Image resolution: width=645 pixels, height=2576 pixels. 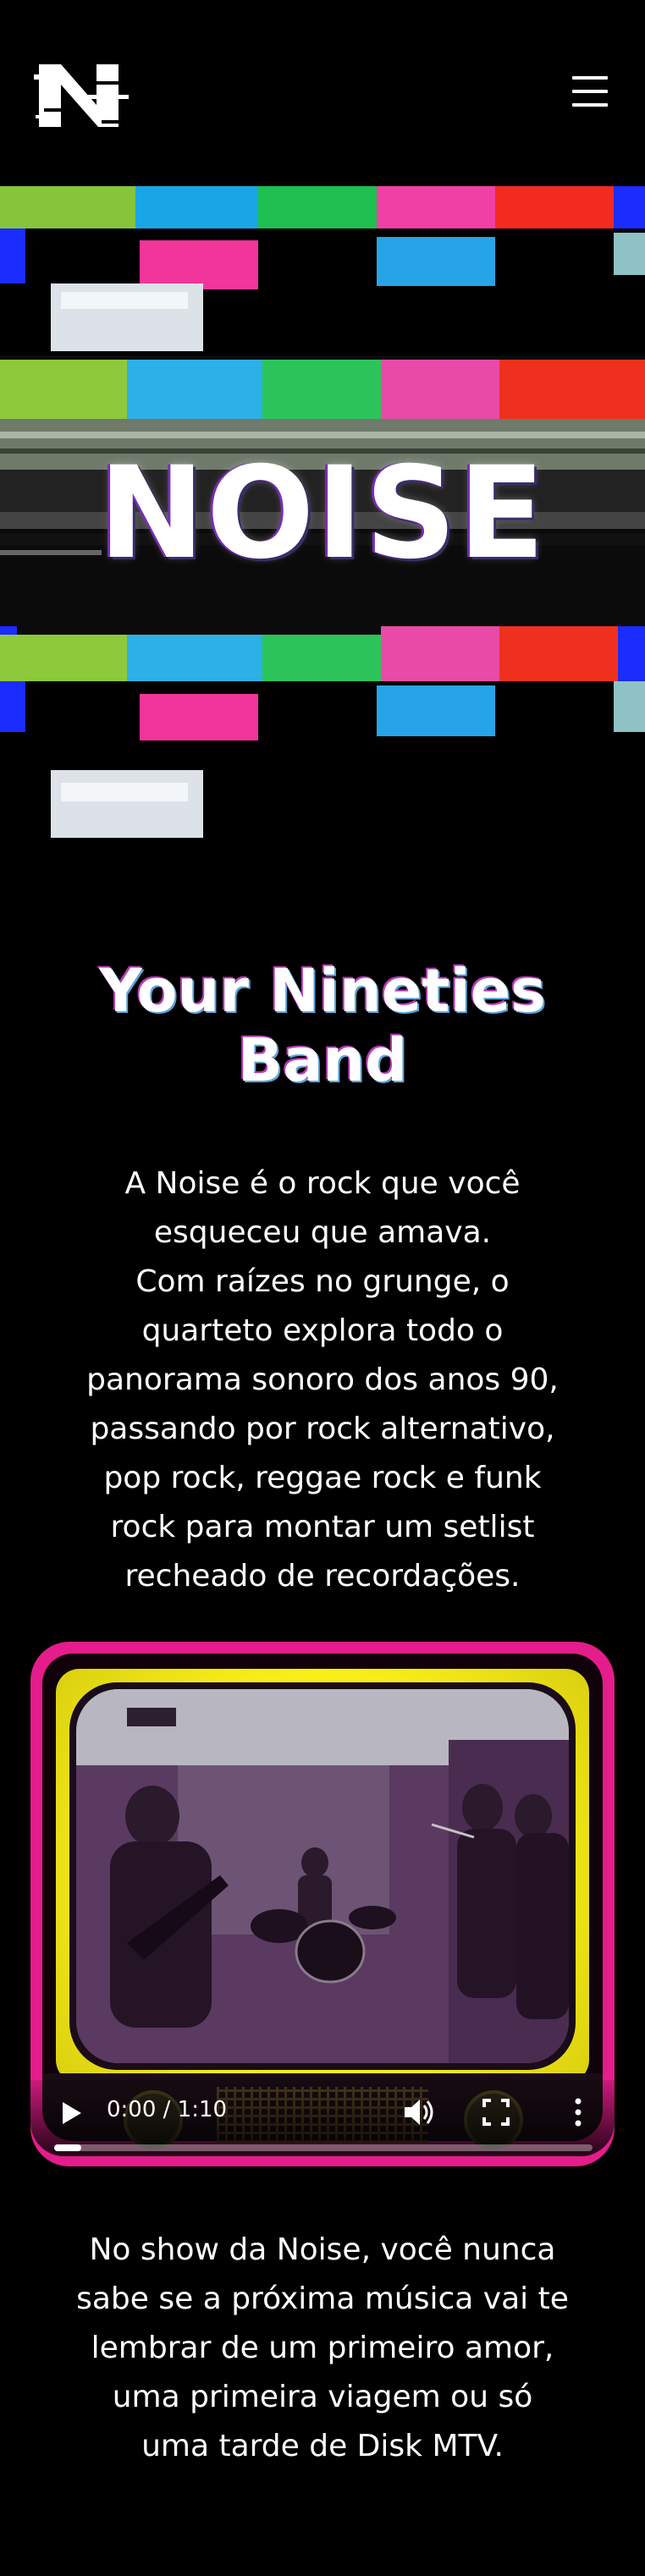 What do you see at coordinates (323, 2147) in the screenshot?
I see `video-progress-bar` at bounding box center [323, 2147].